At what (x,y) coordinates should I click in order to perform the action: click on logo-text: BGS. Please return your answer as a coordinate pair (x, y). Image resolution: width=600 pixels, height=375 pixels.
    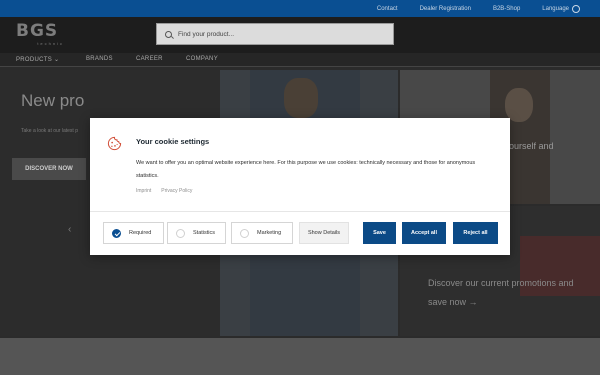
    Looking at the image, I should click on (37, 31).